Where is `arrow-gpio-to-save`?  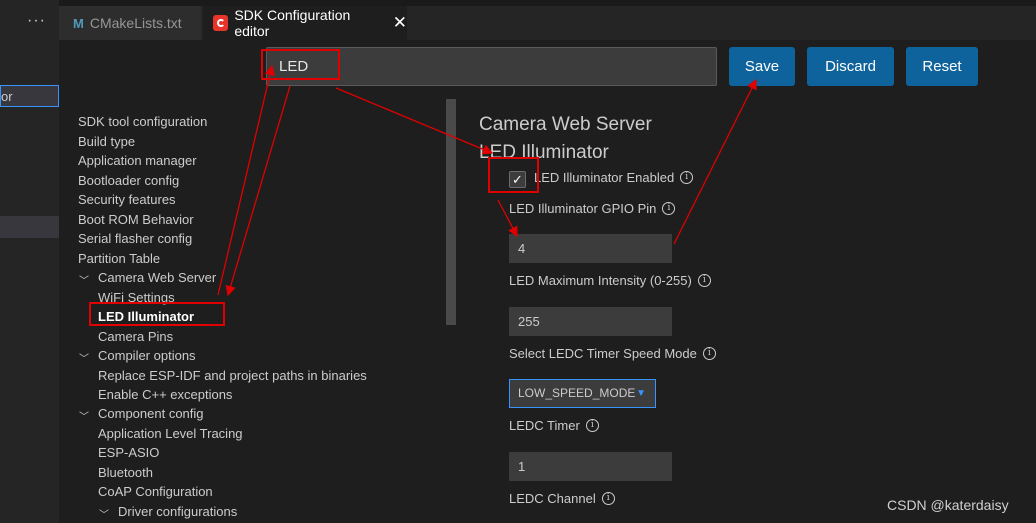 arrow-gpio-to-save is located at coordinates (715, 161).